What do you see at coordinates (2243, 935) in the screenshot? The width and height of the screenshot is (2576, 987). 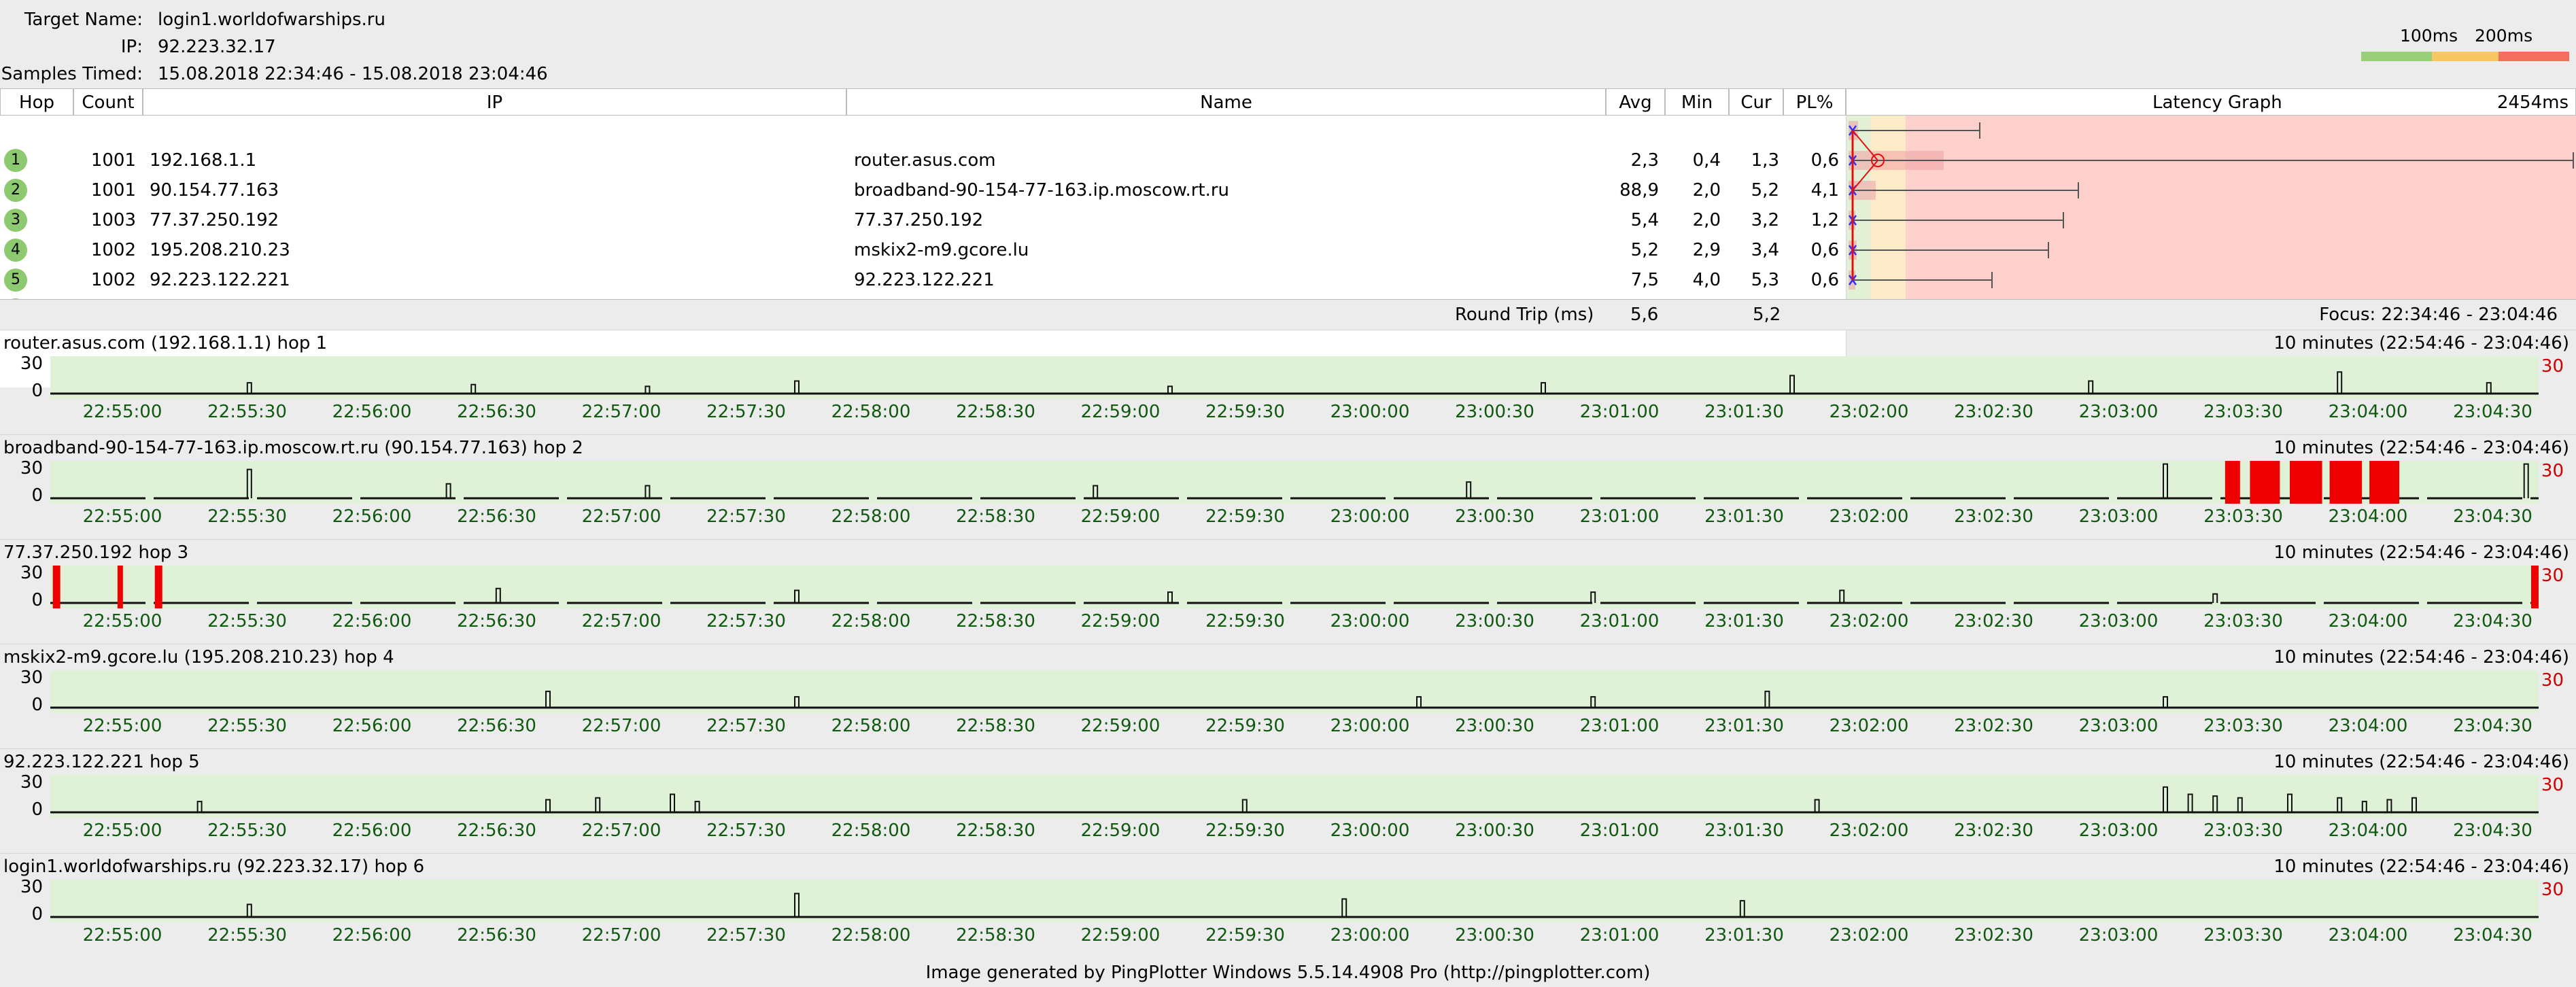 I see `x-tick-label: 23:03:30` at bounding box center [2243, 935].